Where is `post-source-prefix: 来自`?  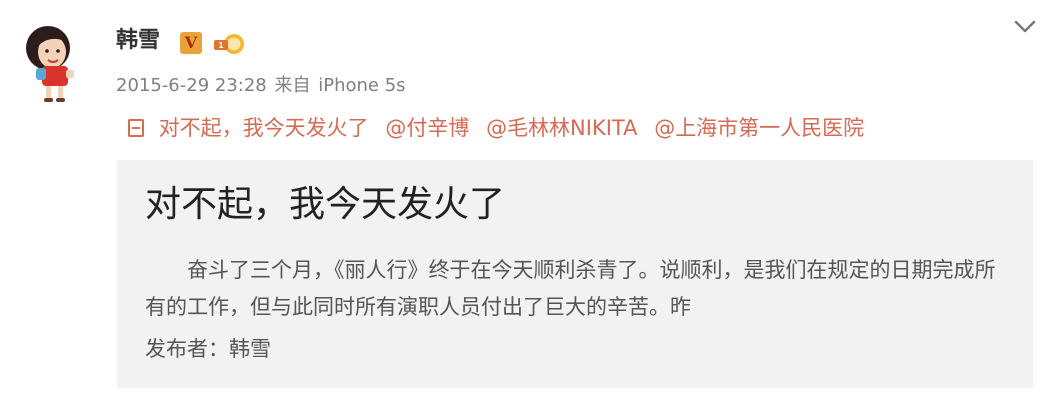 post-source-prefix: 来自 is located at coordinates (292, 85).